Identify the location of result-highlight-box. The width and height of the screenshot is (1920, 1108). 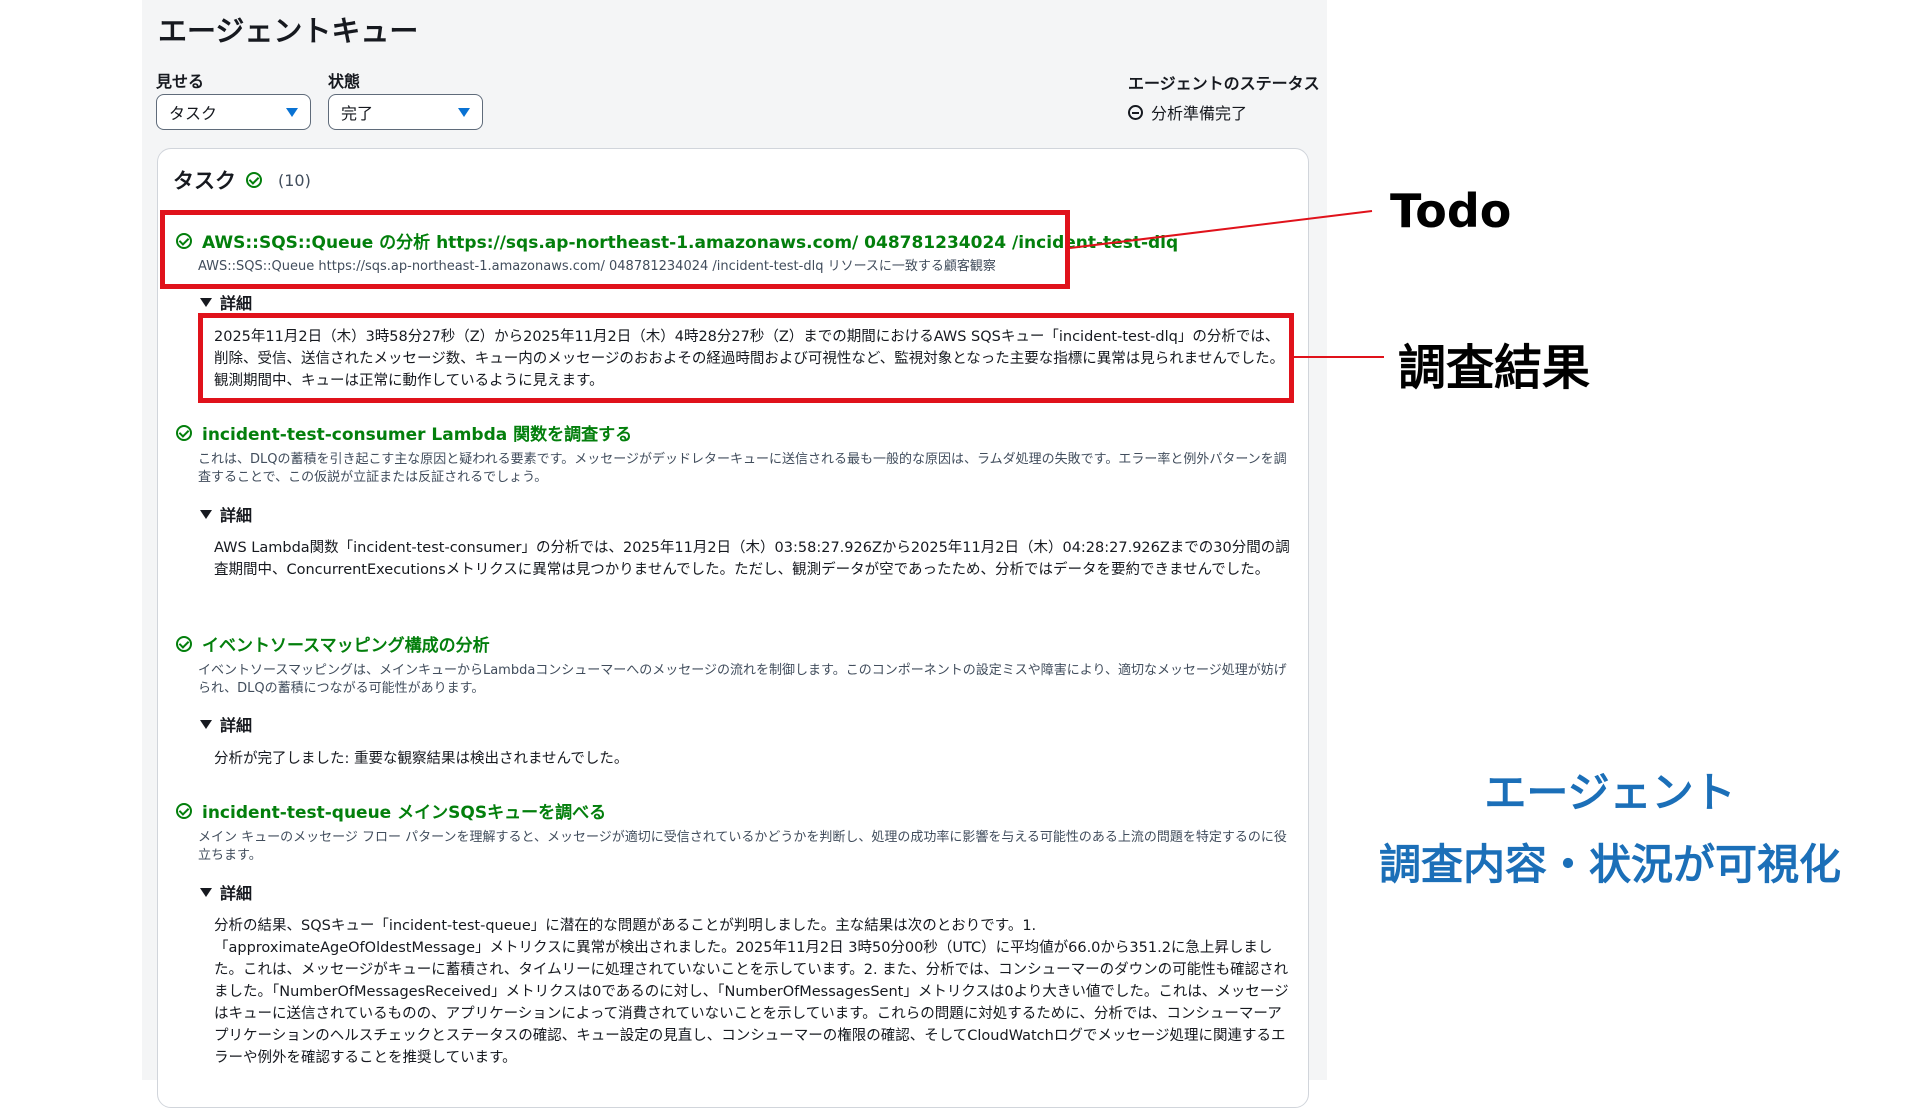
(746, 358).